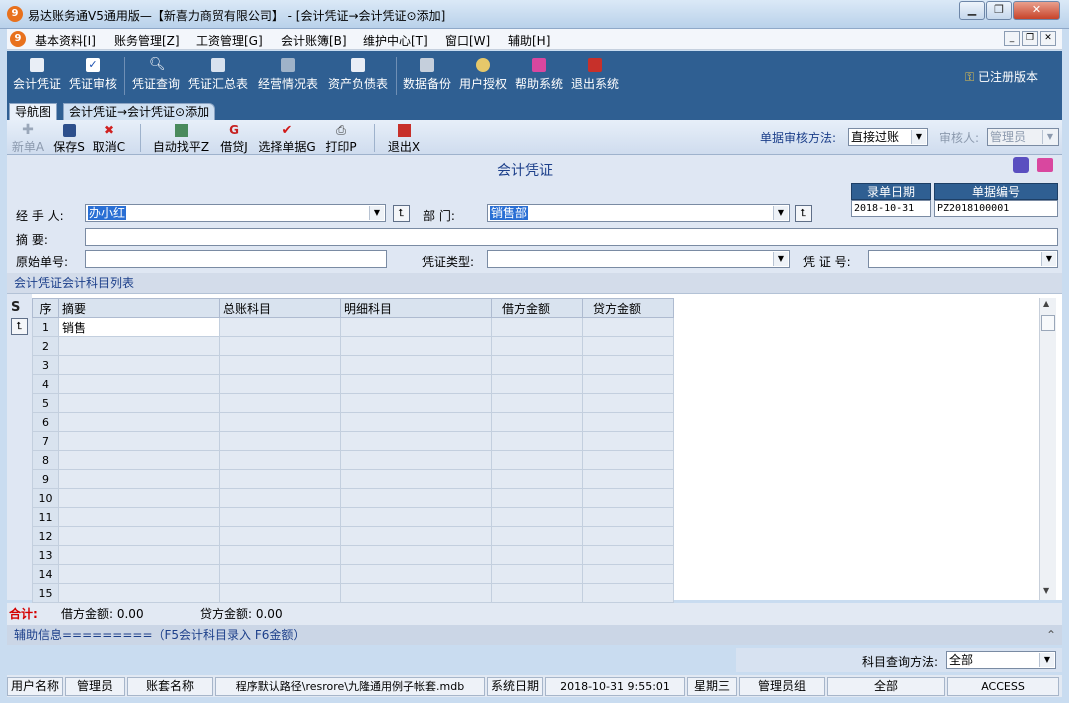 The image size is (1069, 703). Describe the element at coordinates (891, 208) in the screenshot. I see `entry-date-value: 2018-10-31` at that location.